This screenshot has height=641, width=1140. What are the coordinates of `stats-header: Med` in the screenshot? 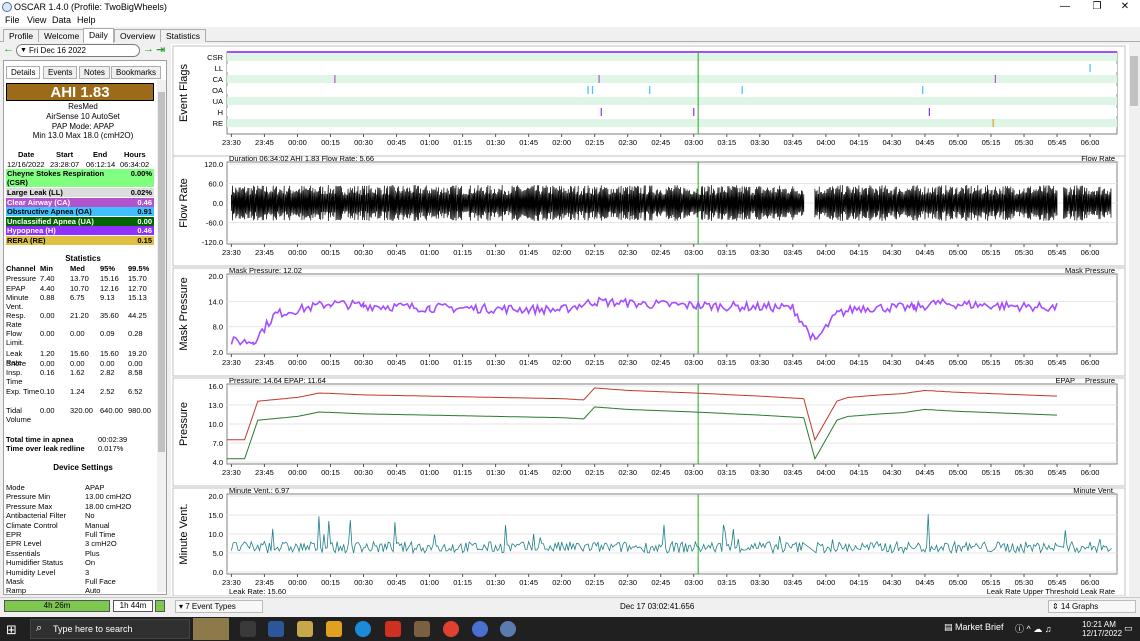 It's located at (77, 268).